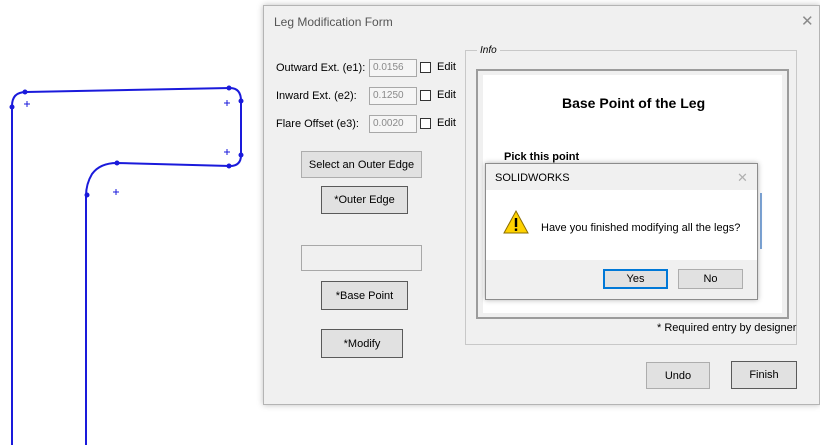  Describe the element at coordinates (364, 295) in the screenshot. I see `base-point-button: *Base Point` at that location.